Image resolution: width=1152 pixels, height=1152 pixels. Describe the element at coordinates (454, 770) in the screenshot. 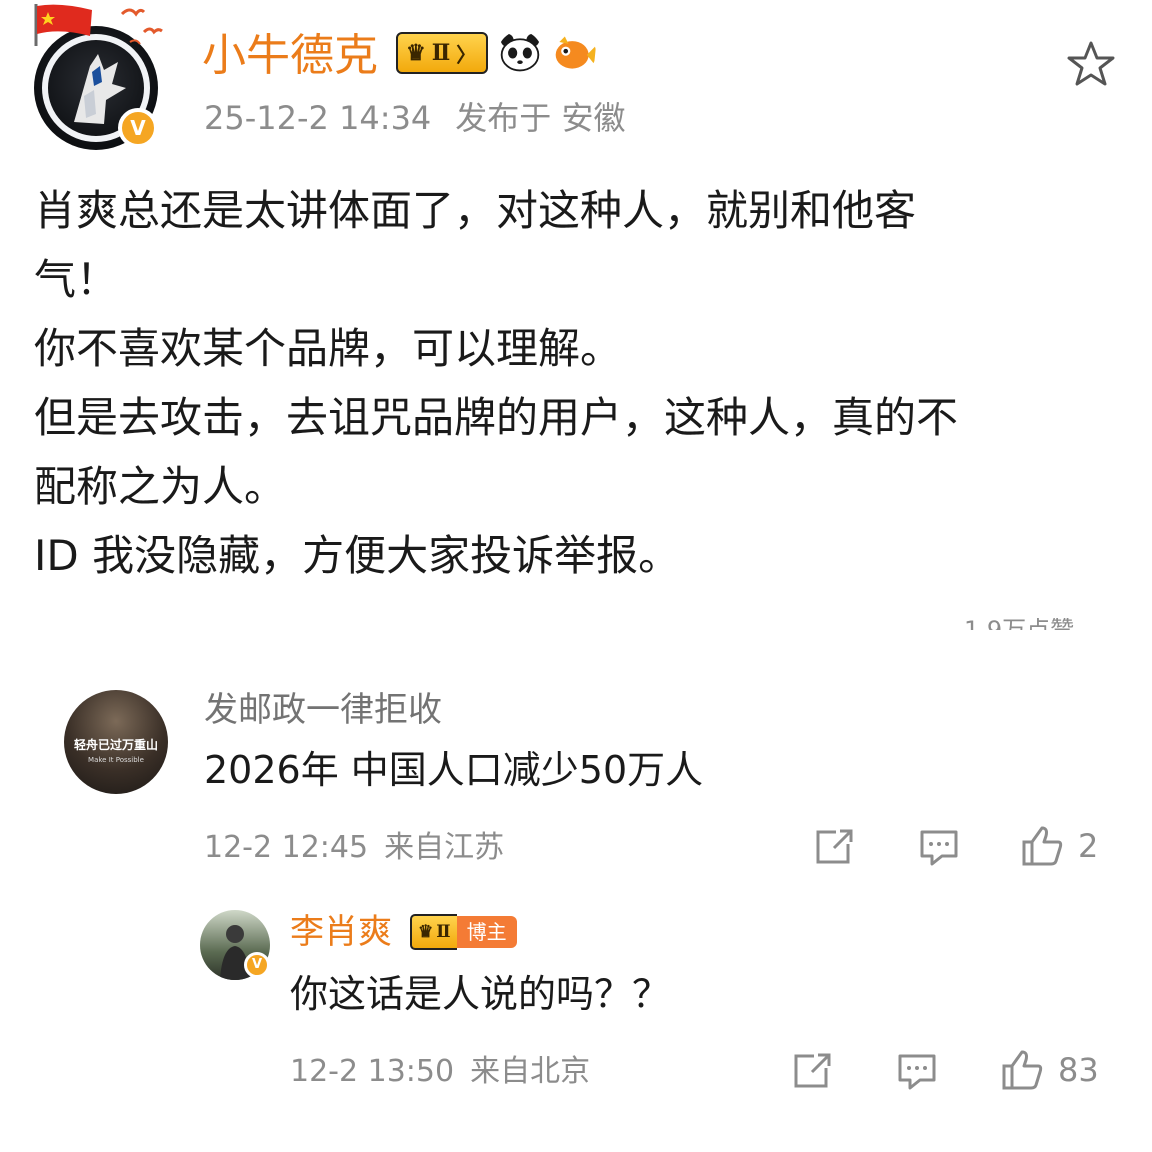

I see `comment-text: 2026年 中国人口减少50万人` at that location.